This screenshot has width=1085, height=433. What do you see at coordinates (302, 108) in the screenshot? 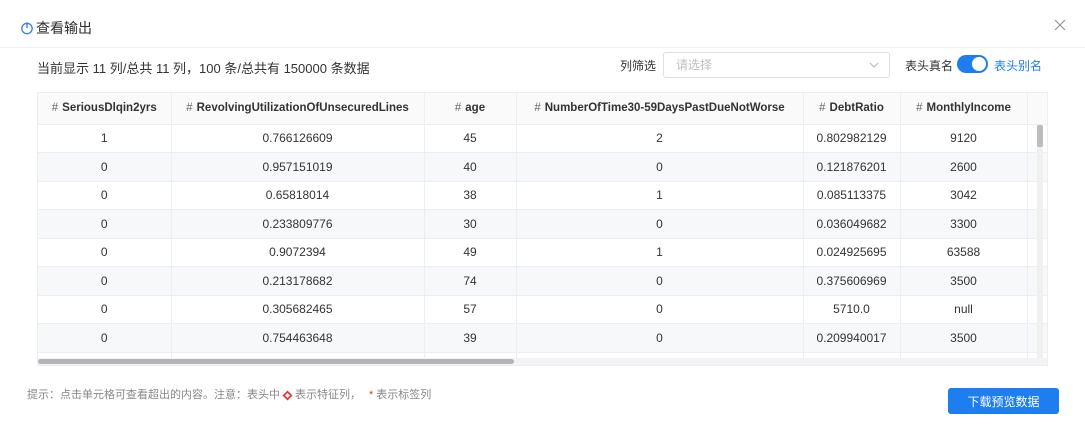
I see `column-header-label: RevolvingUtilizationOfUnsecuredLines` at bounding box center [302, 108].